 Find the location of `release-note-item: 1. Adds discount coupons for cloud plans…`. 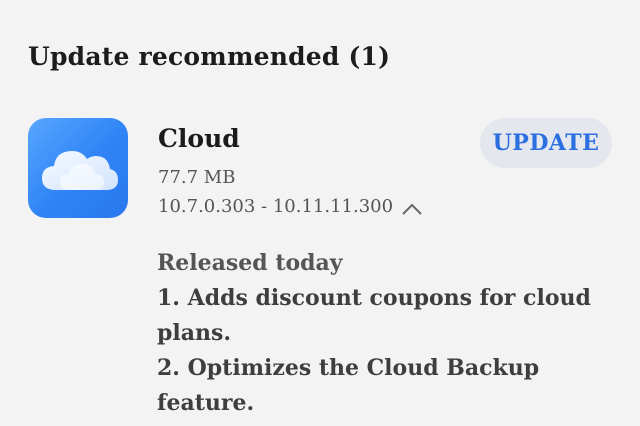

release-note-item: 1. Adds discount coupons for cloud plans… is located at coordinates (374, 315).